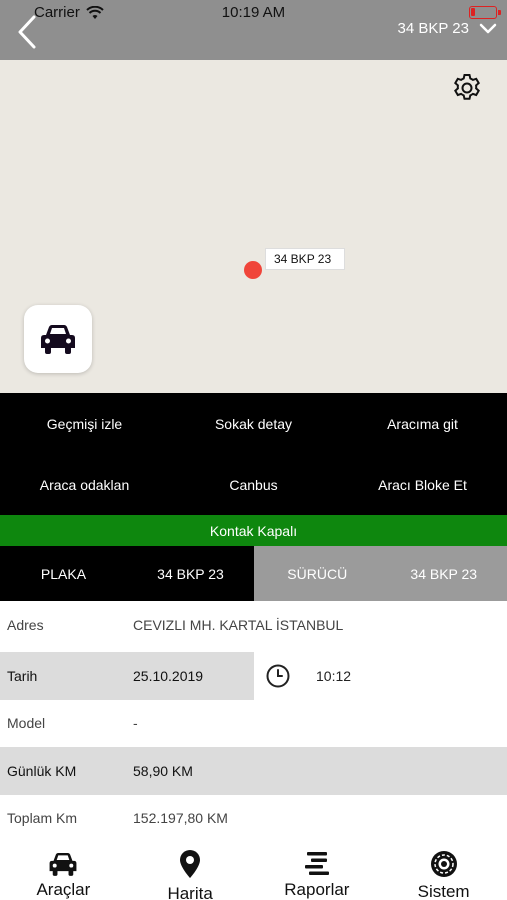 This screenshot has height=900, width=507. Describe the element at coordinates (334, 676) in the screenshot. I see `time-value: 10:12` at that location.